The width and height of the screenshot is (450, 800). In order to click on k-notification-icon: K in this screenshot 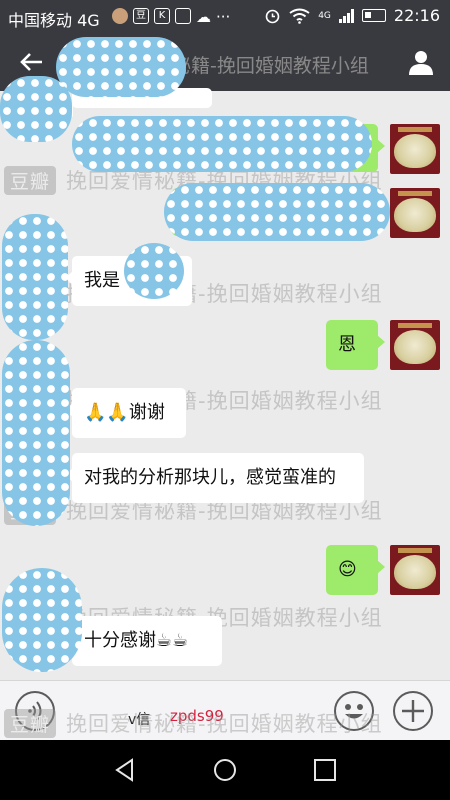, I will do `click(162, 16)`.